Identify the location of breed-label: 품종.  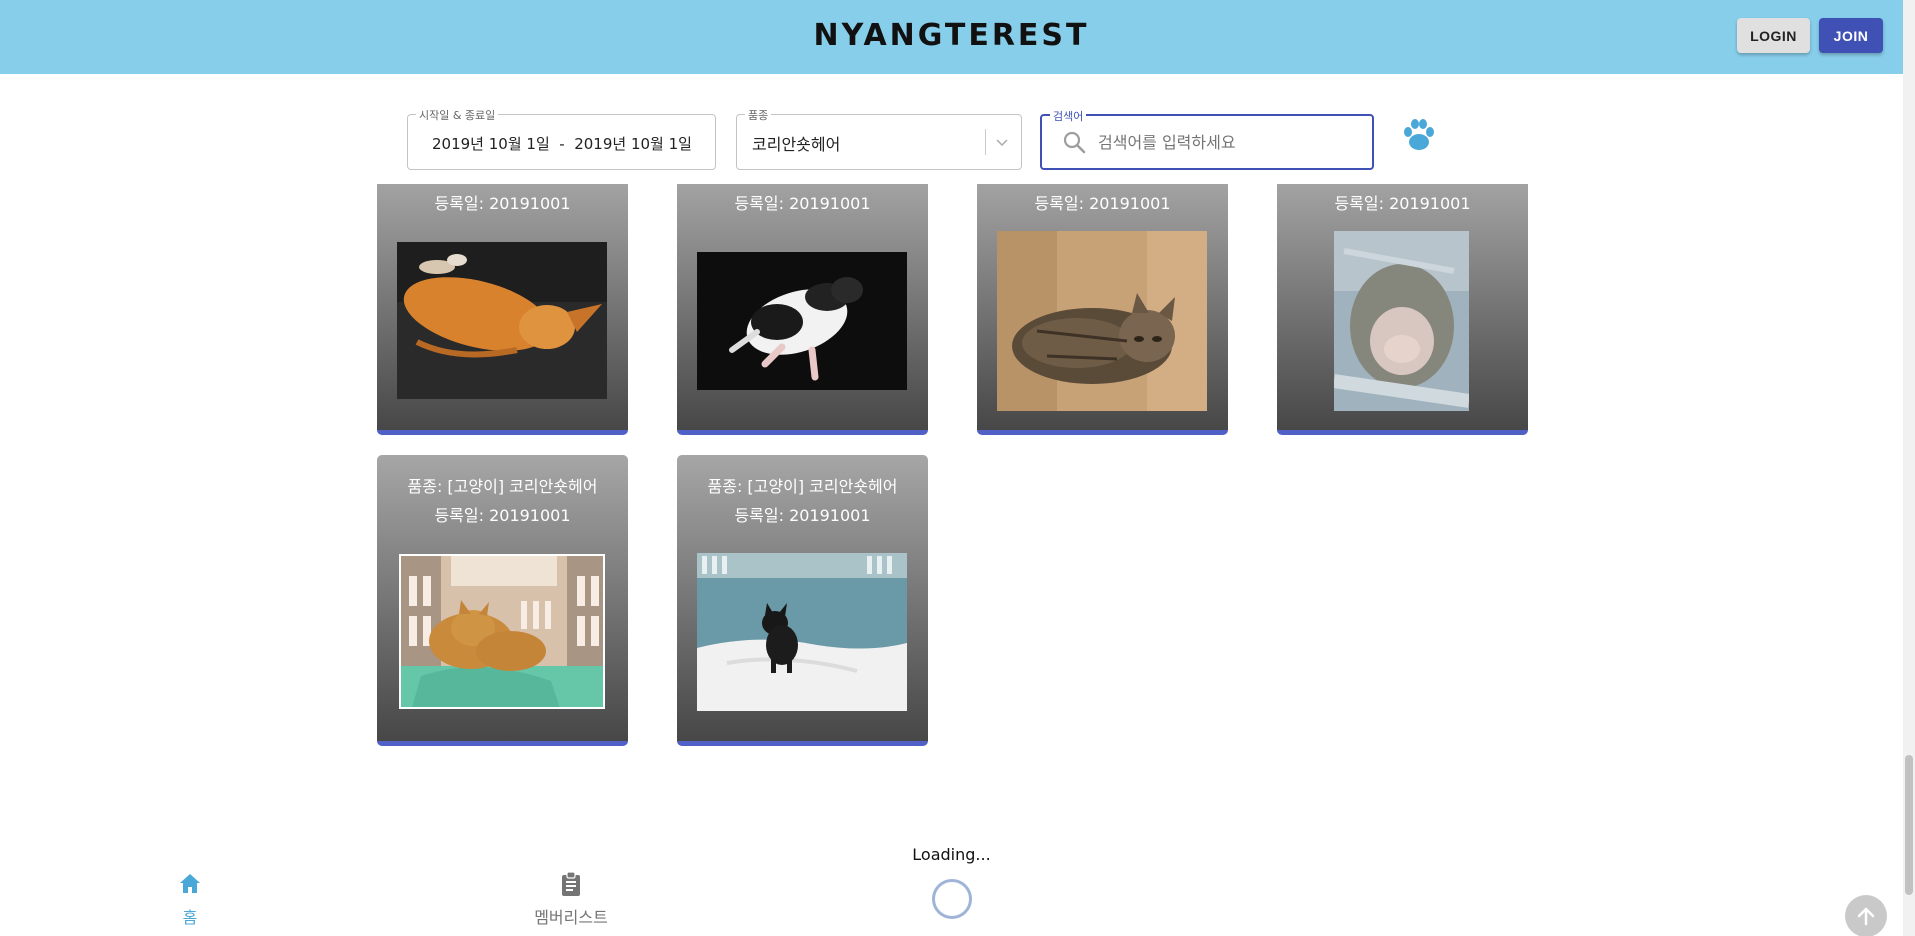
(758, 115).